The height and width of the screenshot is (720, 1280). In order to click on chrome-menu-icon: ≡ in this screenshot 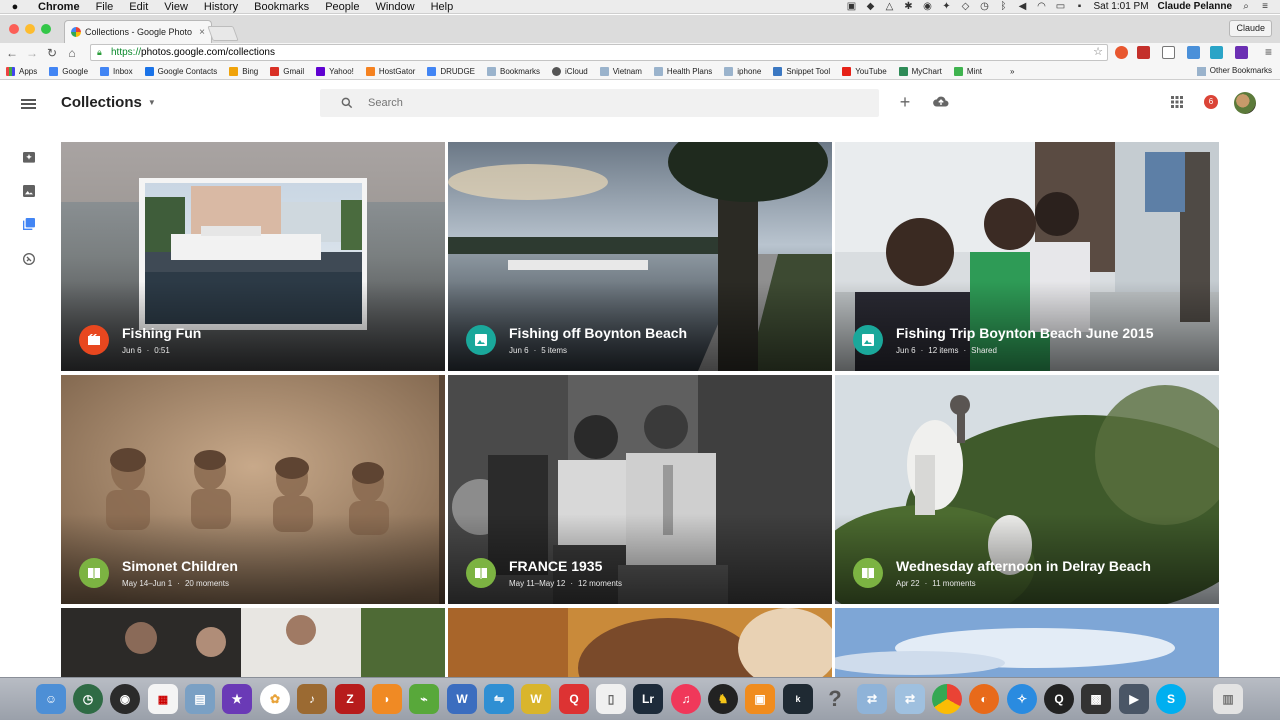, I will do `click(1268, 52)`.